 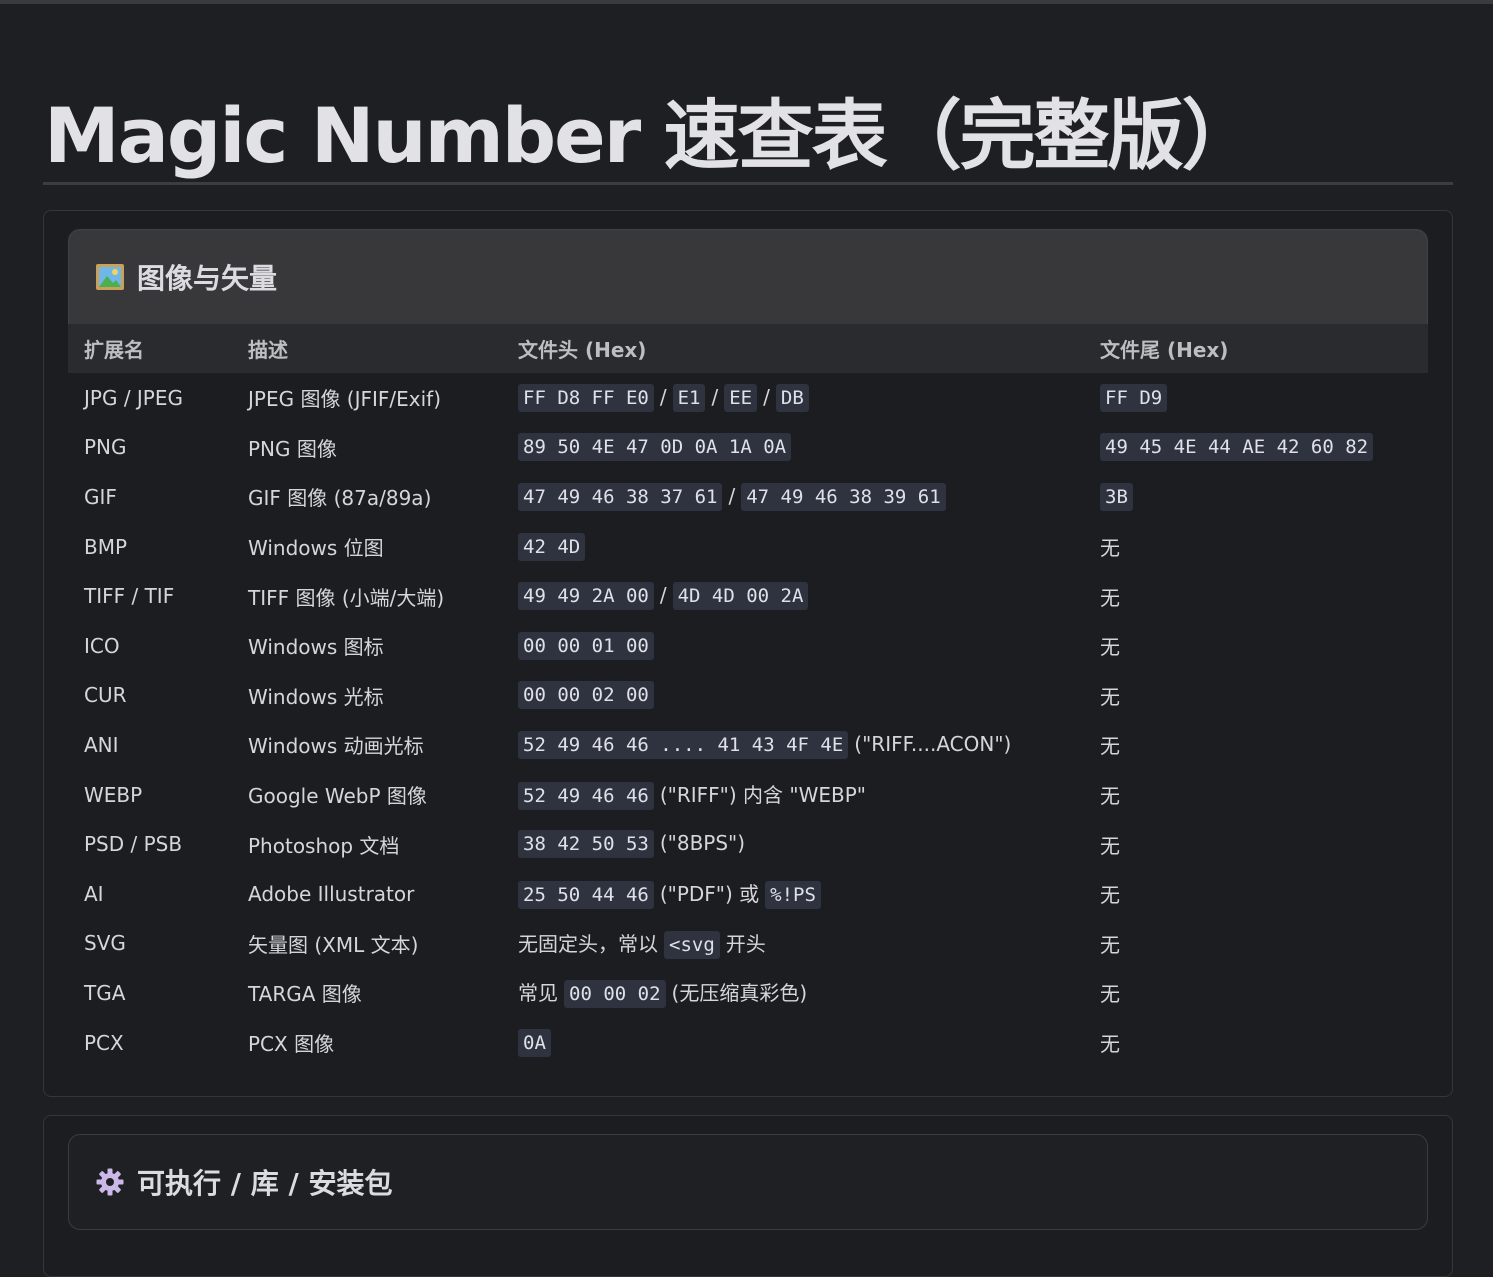 What do you see at coordinates (110, 1182) in the screenshot?
I see `gear-icon` at bounding box center [110, 1182].